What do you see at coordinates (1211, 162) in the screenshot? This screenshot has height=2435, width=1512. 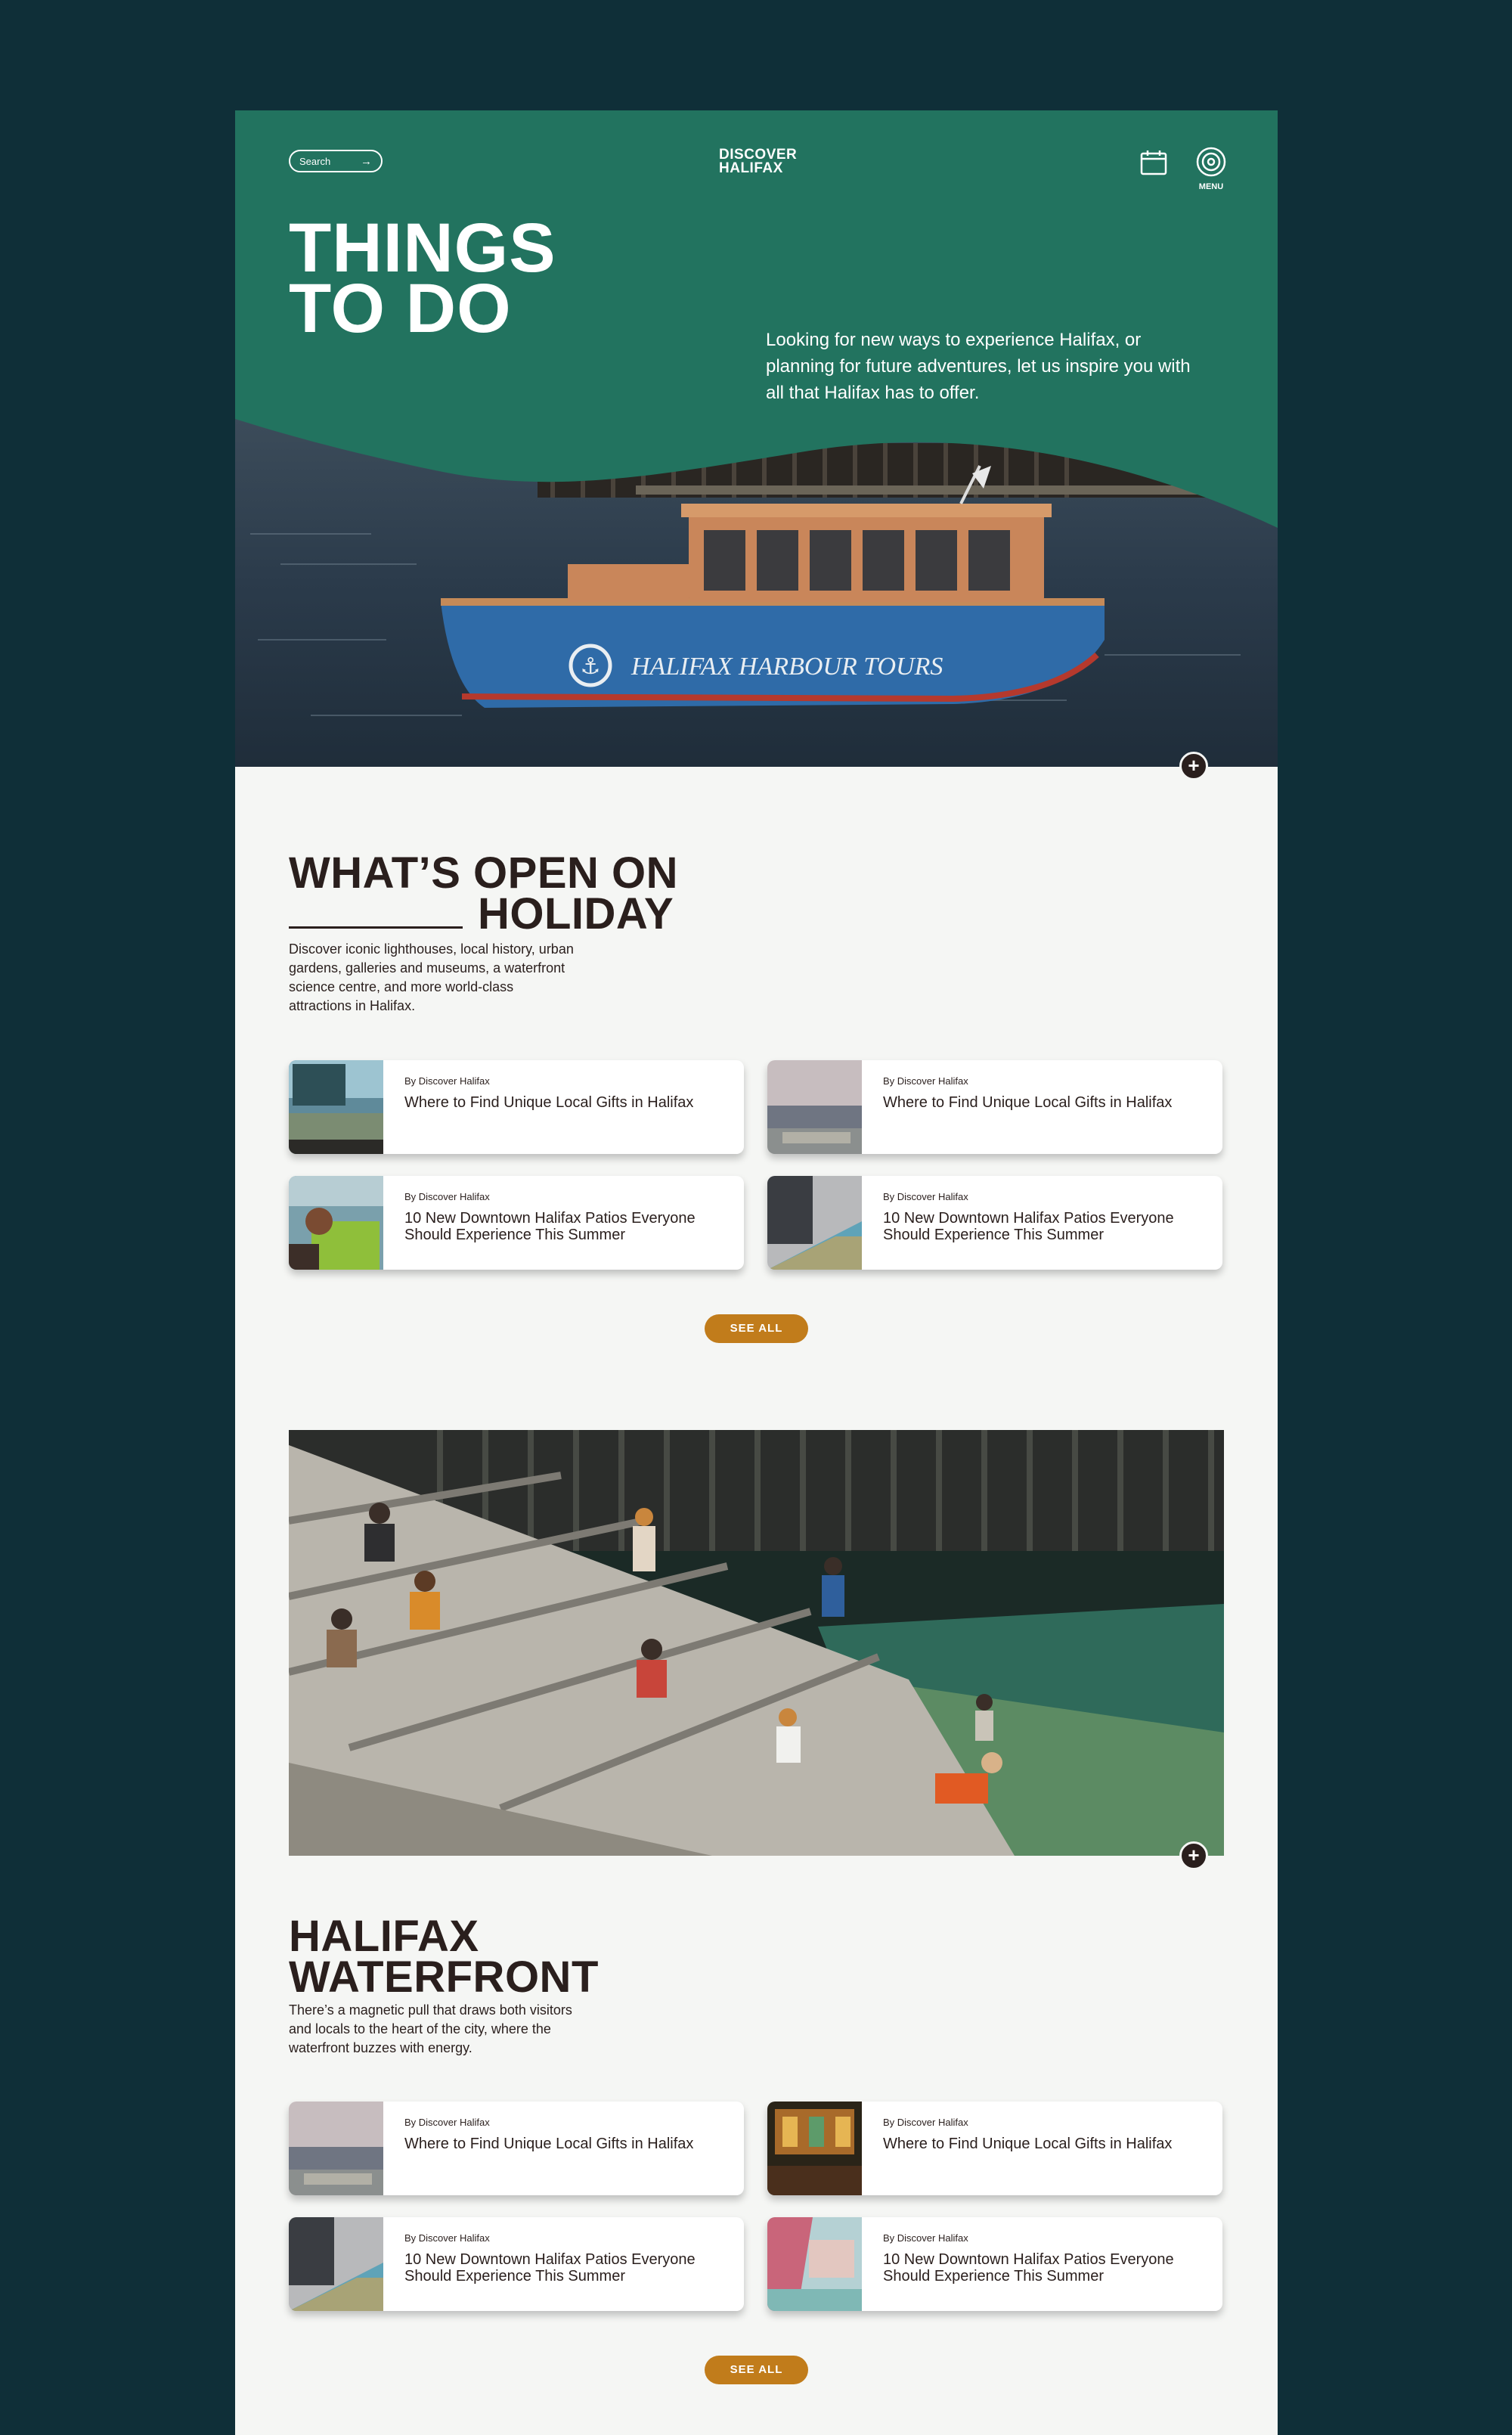 I see `menu-target-icon` at bounding box center [1211, 162].